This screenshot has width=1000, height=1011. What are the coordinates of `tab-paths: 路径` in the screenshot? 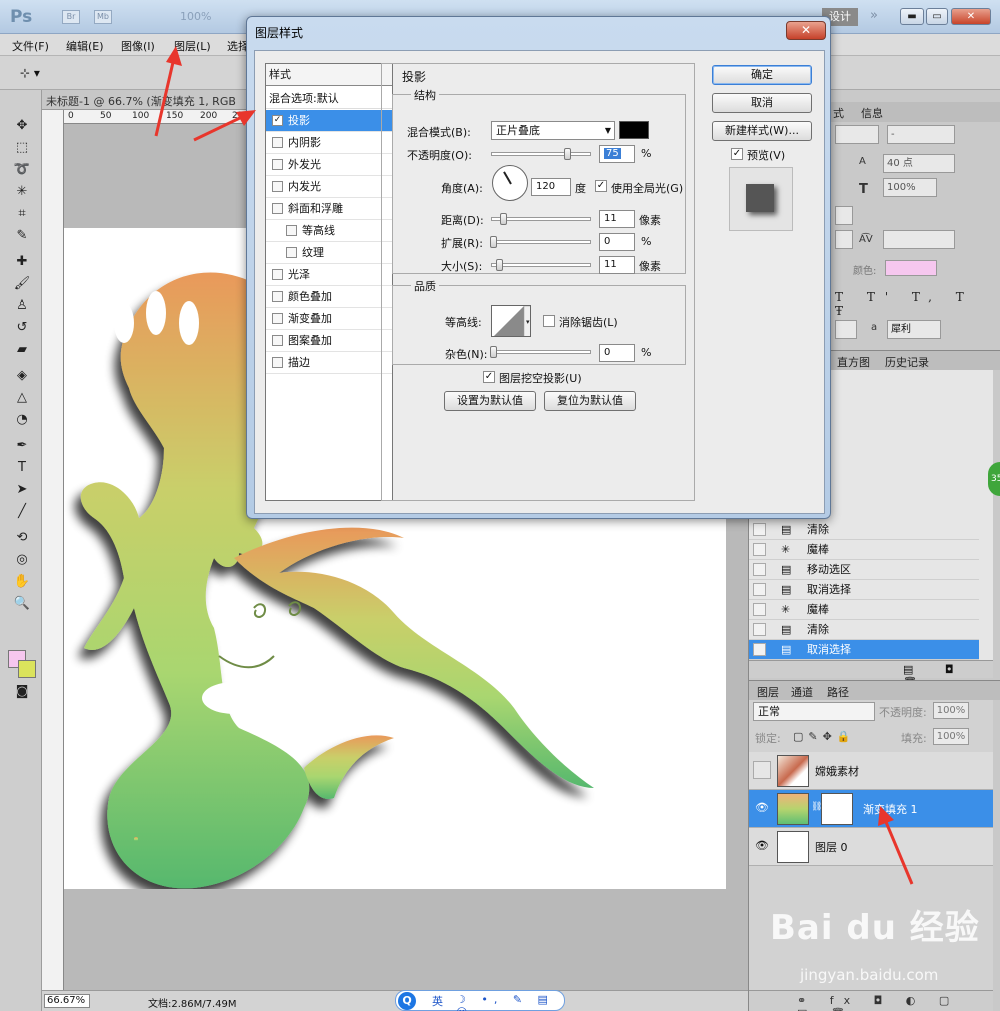 It's located at (838, 692).